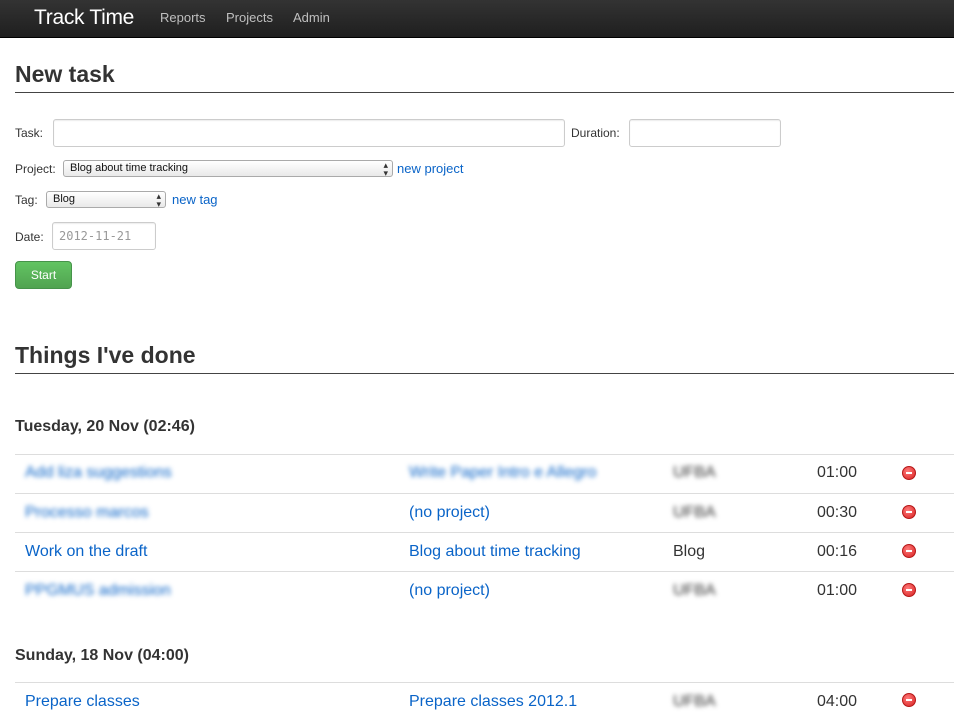  What do you see at coordinates (502, 473) in the screenshot?
I see `project-link: Write Paper Intro e Allegro` at bounding box center [502, 473].